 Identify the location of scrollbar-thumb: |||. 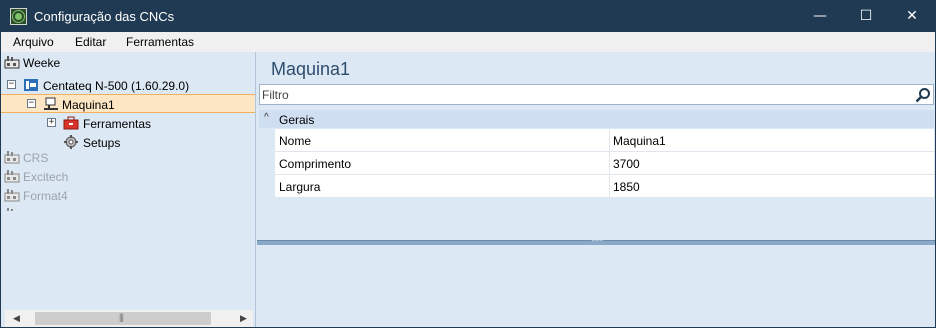
(123, 318).